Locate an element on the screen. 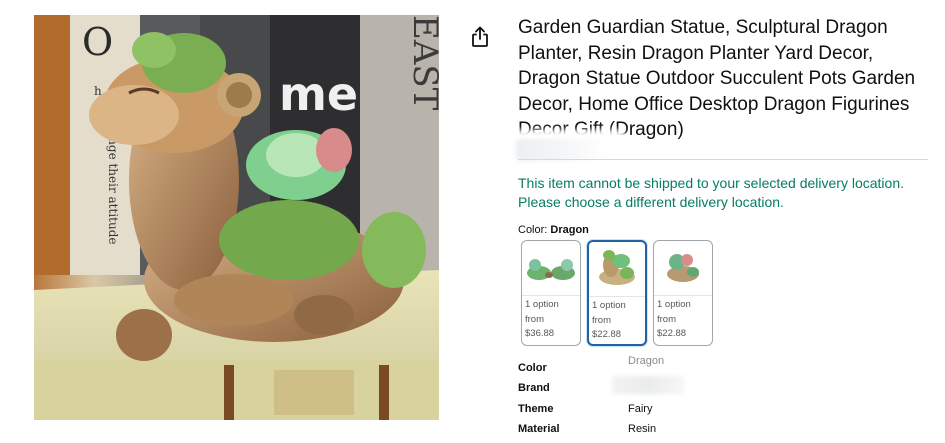 This screenshot has height=443, width=945. spec-value: Fairy is located at coordinates (640, 409).